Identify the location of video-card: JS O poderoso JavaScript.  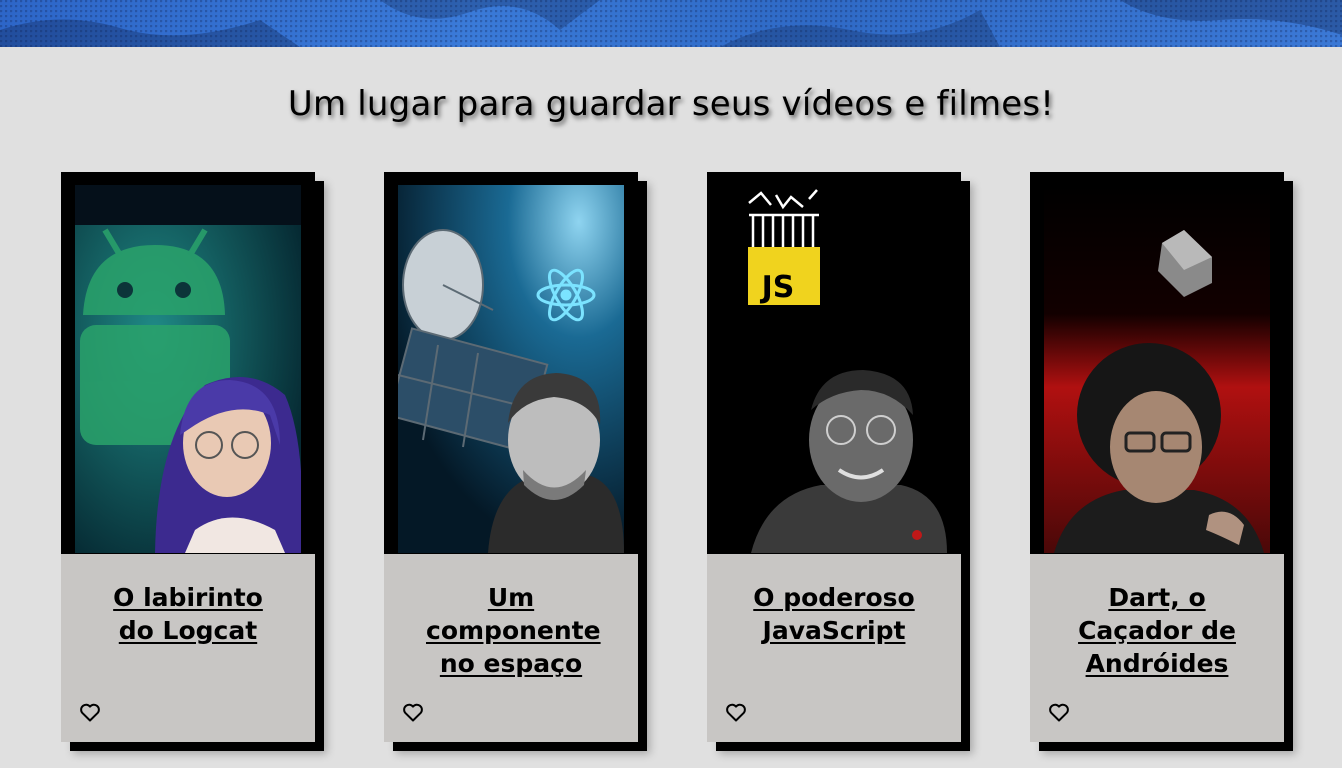
(834, 457).